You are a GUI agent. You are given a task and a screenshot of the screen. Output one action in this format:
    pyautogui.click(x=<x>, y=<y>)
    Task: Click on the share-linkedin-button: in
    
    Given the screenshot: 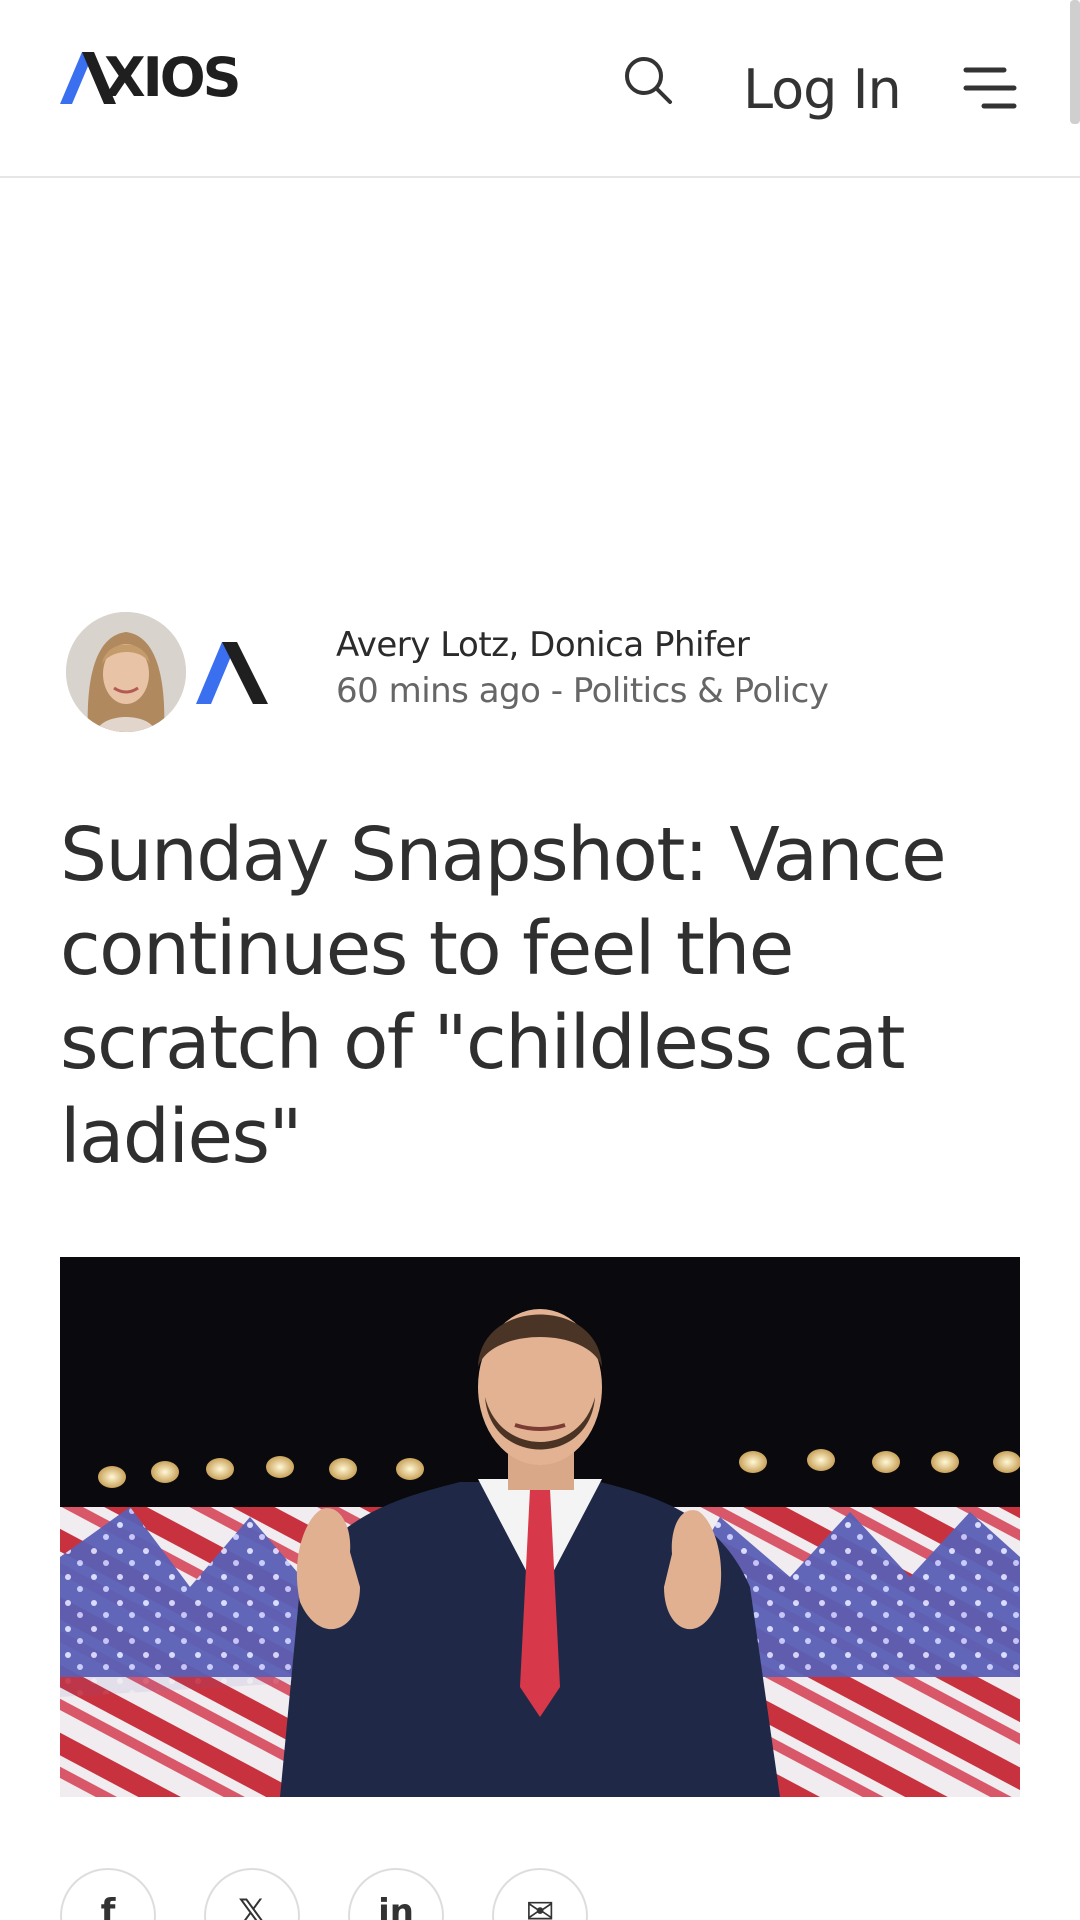 What is the action you would take?
    pyautogui.click(x=396, y=1894)
    